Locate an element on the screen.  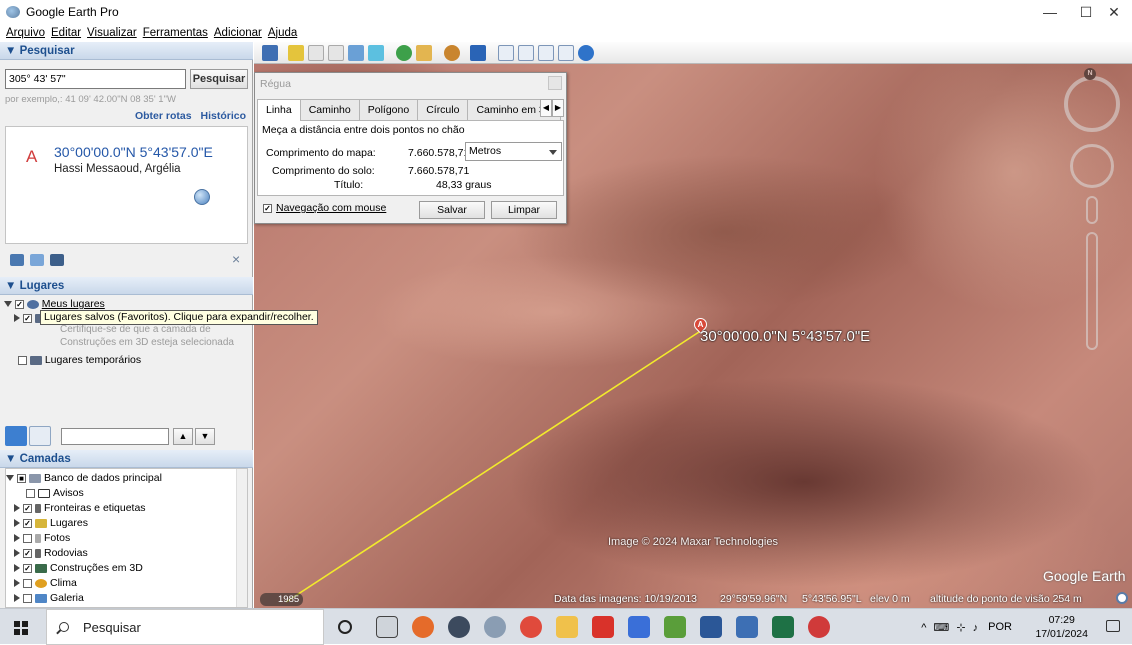
move-up-button: ▲ is located at coordinates (183, 436).